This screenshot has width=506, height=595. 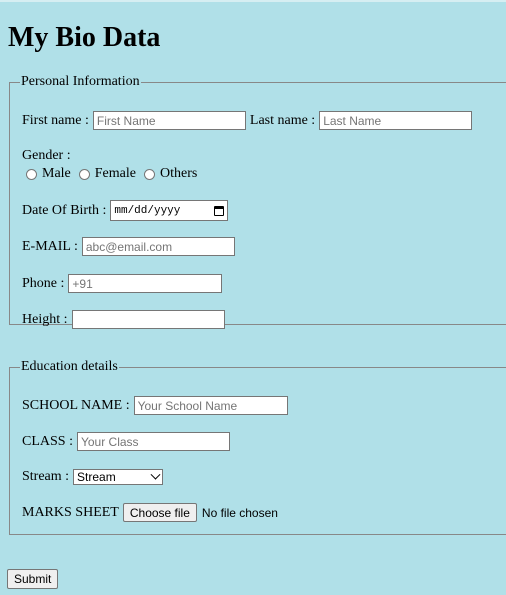 I want to click on gender-options: Male Female Others, so click(x=115, y=174).